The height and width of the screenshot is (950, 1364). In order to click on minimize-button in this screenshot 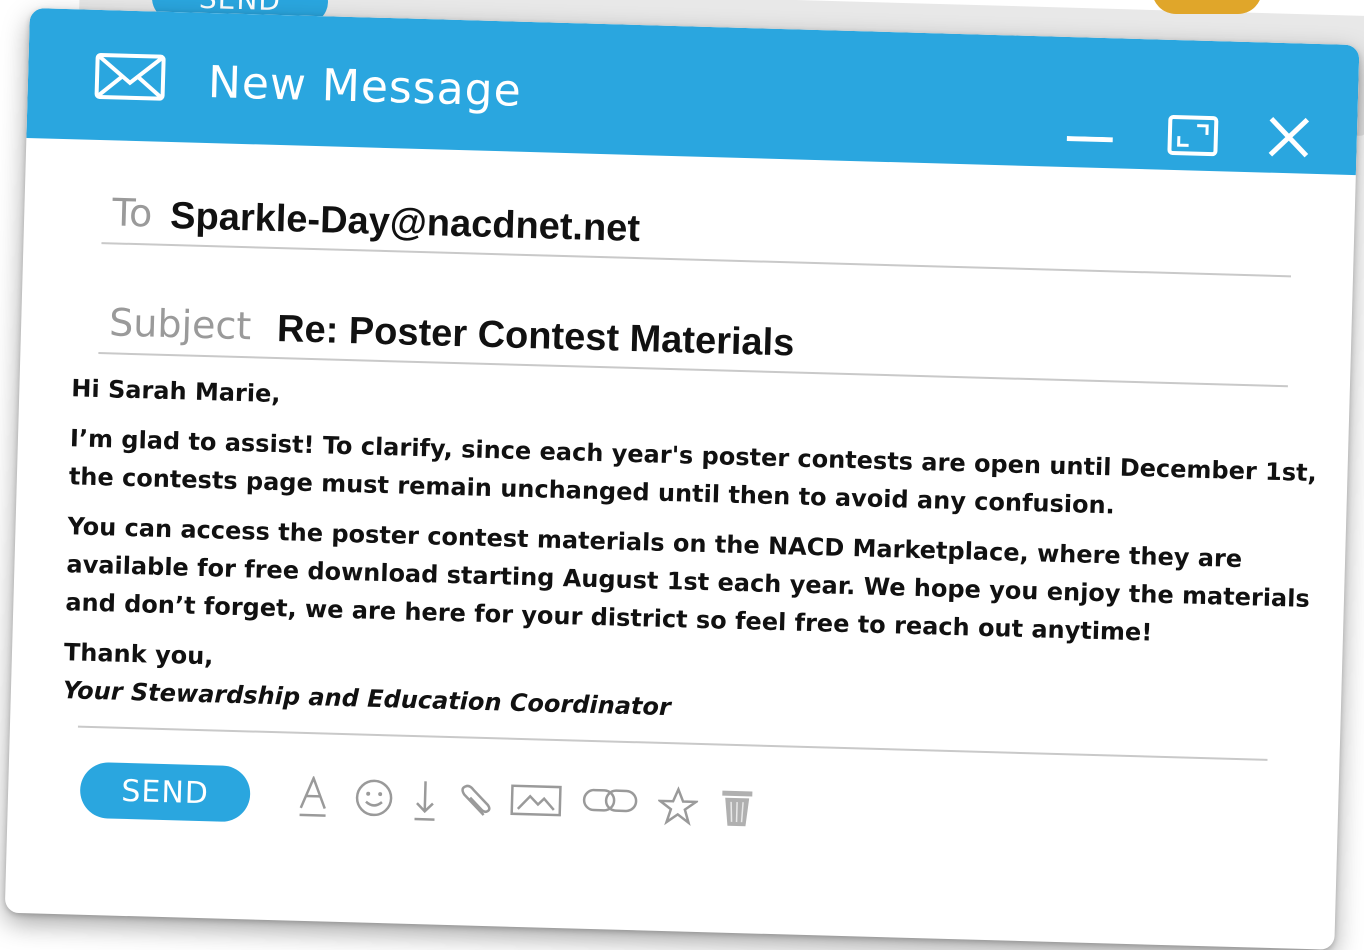, I will do `click(1090, 139)`.